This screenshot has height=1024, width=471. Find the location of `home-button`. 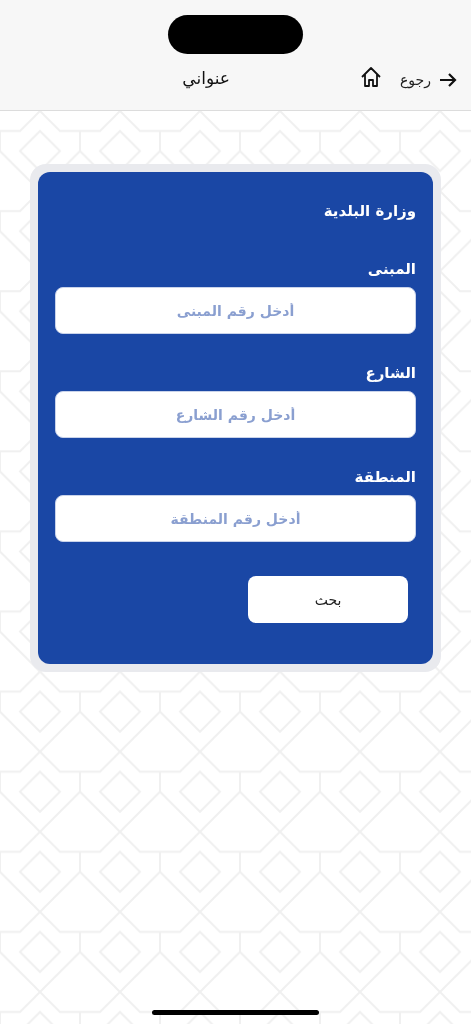

home-button is located at coordinates (371, 77).